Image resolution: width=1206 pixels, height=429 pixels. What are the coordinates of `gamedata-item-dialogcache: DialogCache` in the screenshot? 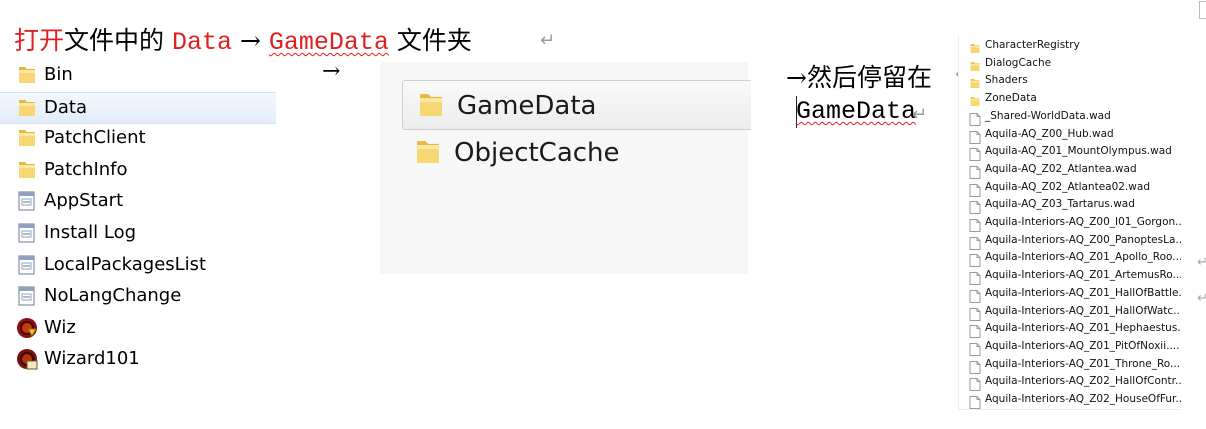 It's located at (1070, 64).